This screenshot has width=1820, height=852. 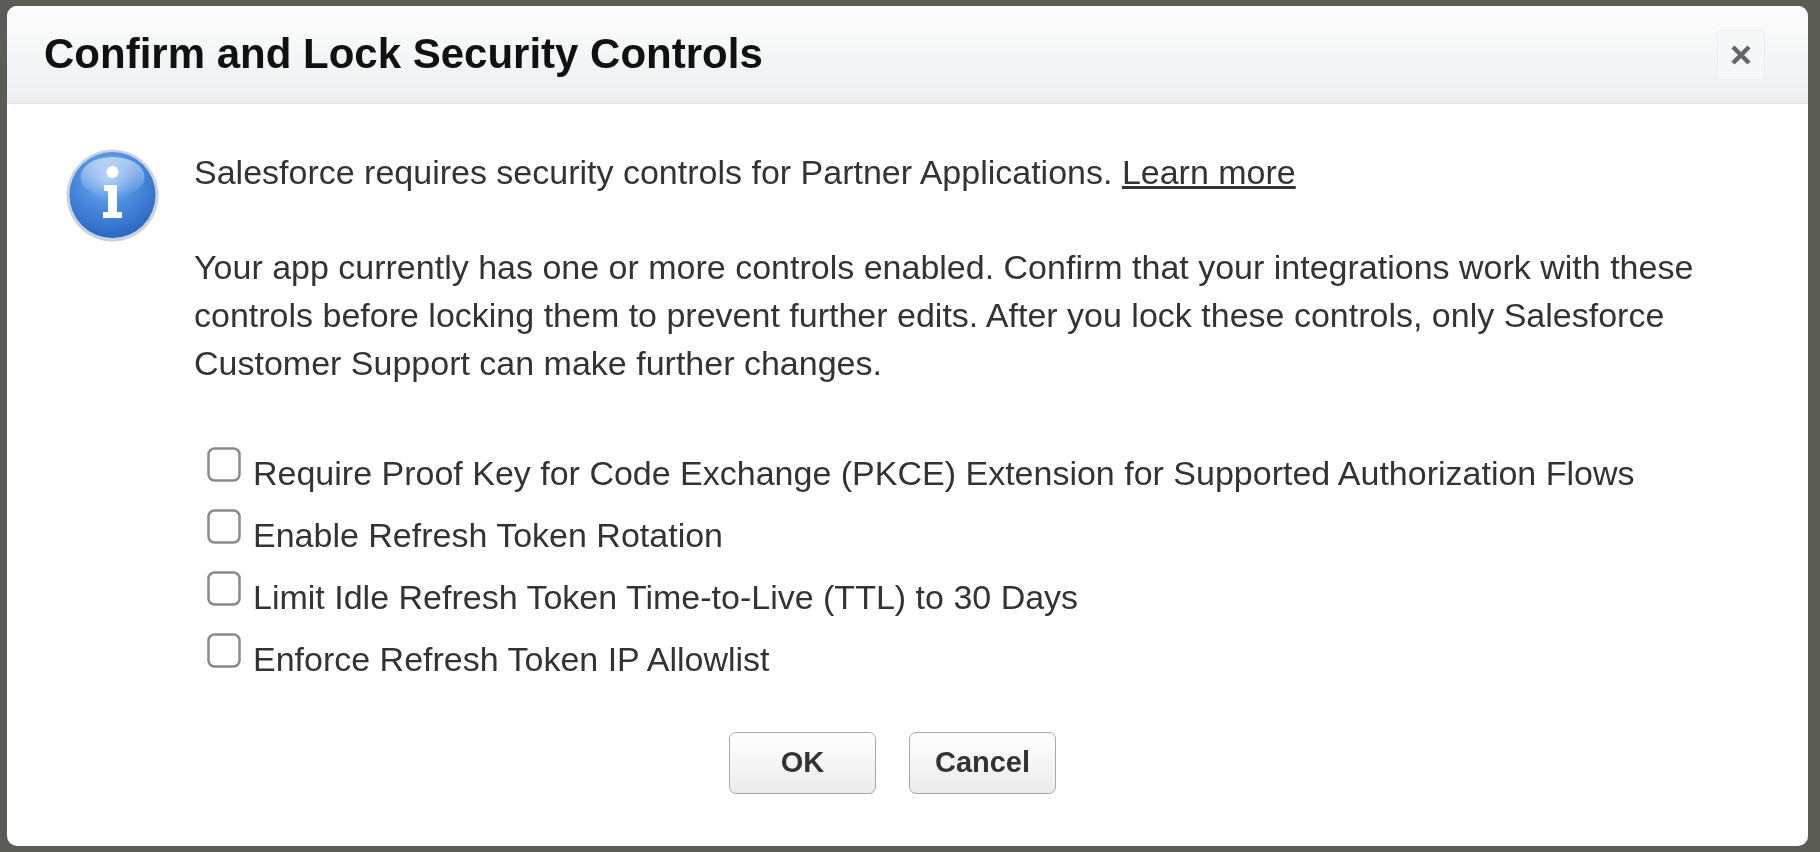 I want to click on option-label: Enable Refresh Token Rotation, so click(x=488, y=535).